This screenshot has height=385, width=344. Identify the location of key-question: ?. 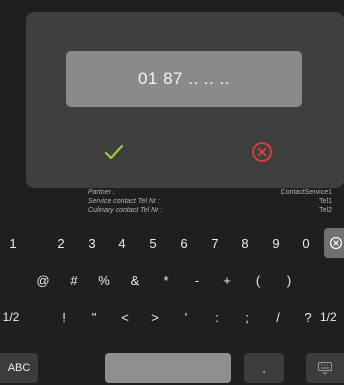
(308, 317).